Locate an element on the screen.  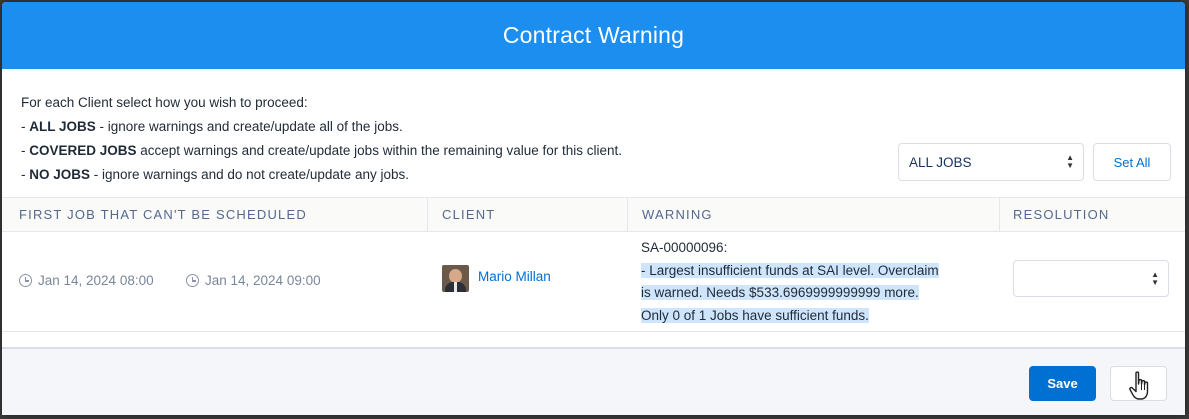
avatar-face is located at coordinates (455, 276).